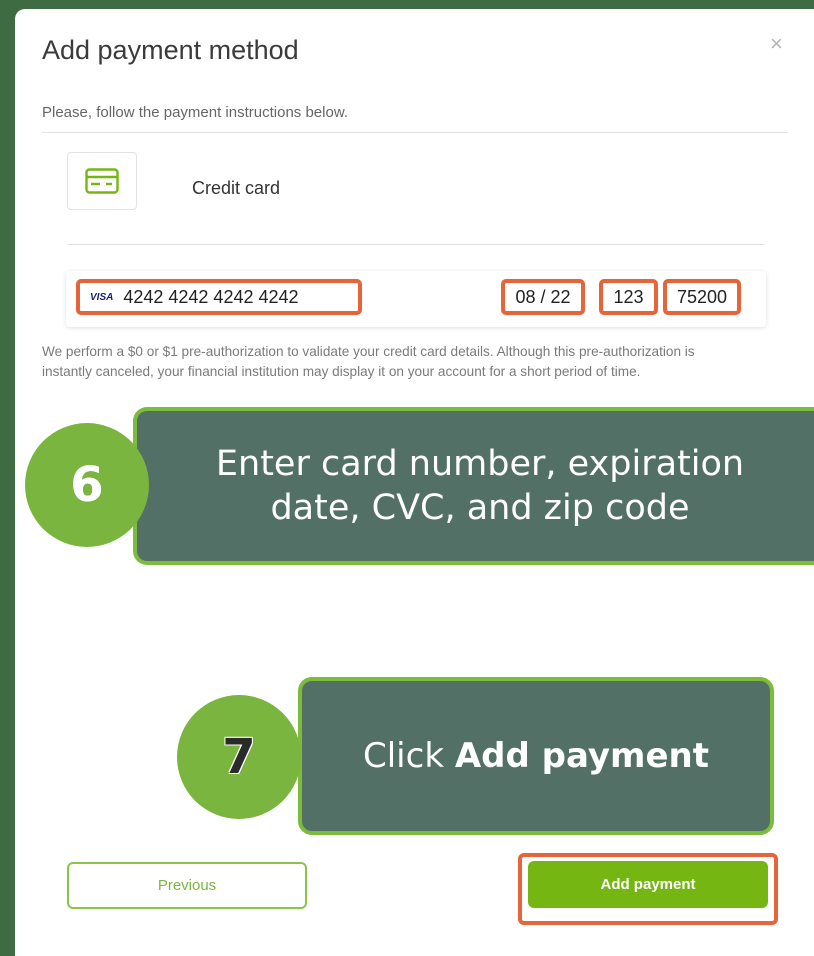 The image size is (814, 956). Describe the element at coordinates (776, 44) in the screenshot. I see `close-icon: ×` at that location.